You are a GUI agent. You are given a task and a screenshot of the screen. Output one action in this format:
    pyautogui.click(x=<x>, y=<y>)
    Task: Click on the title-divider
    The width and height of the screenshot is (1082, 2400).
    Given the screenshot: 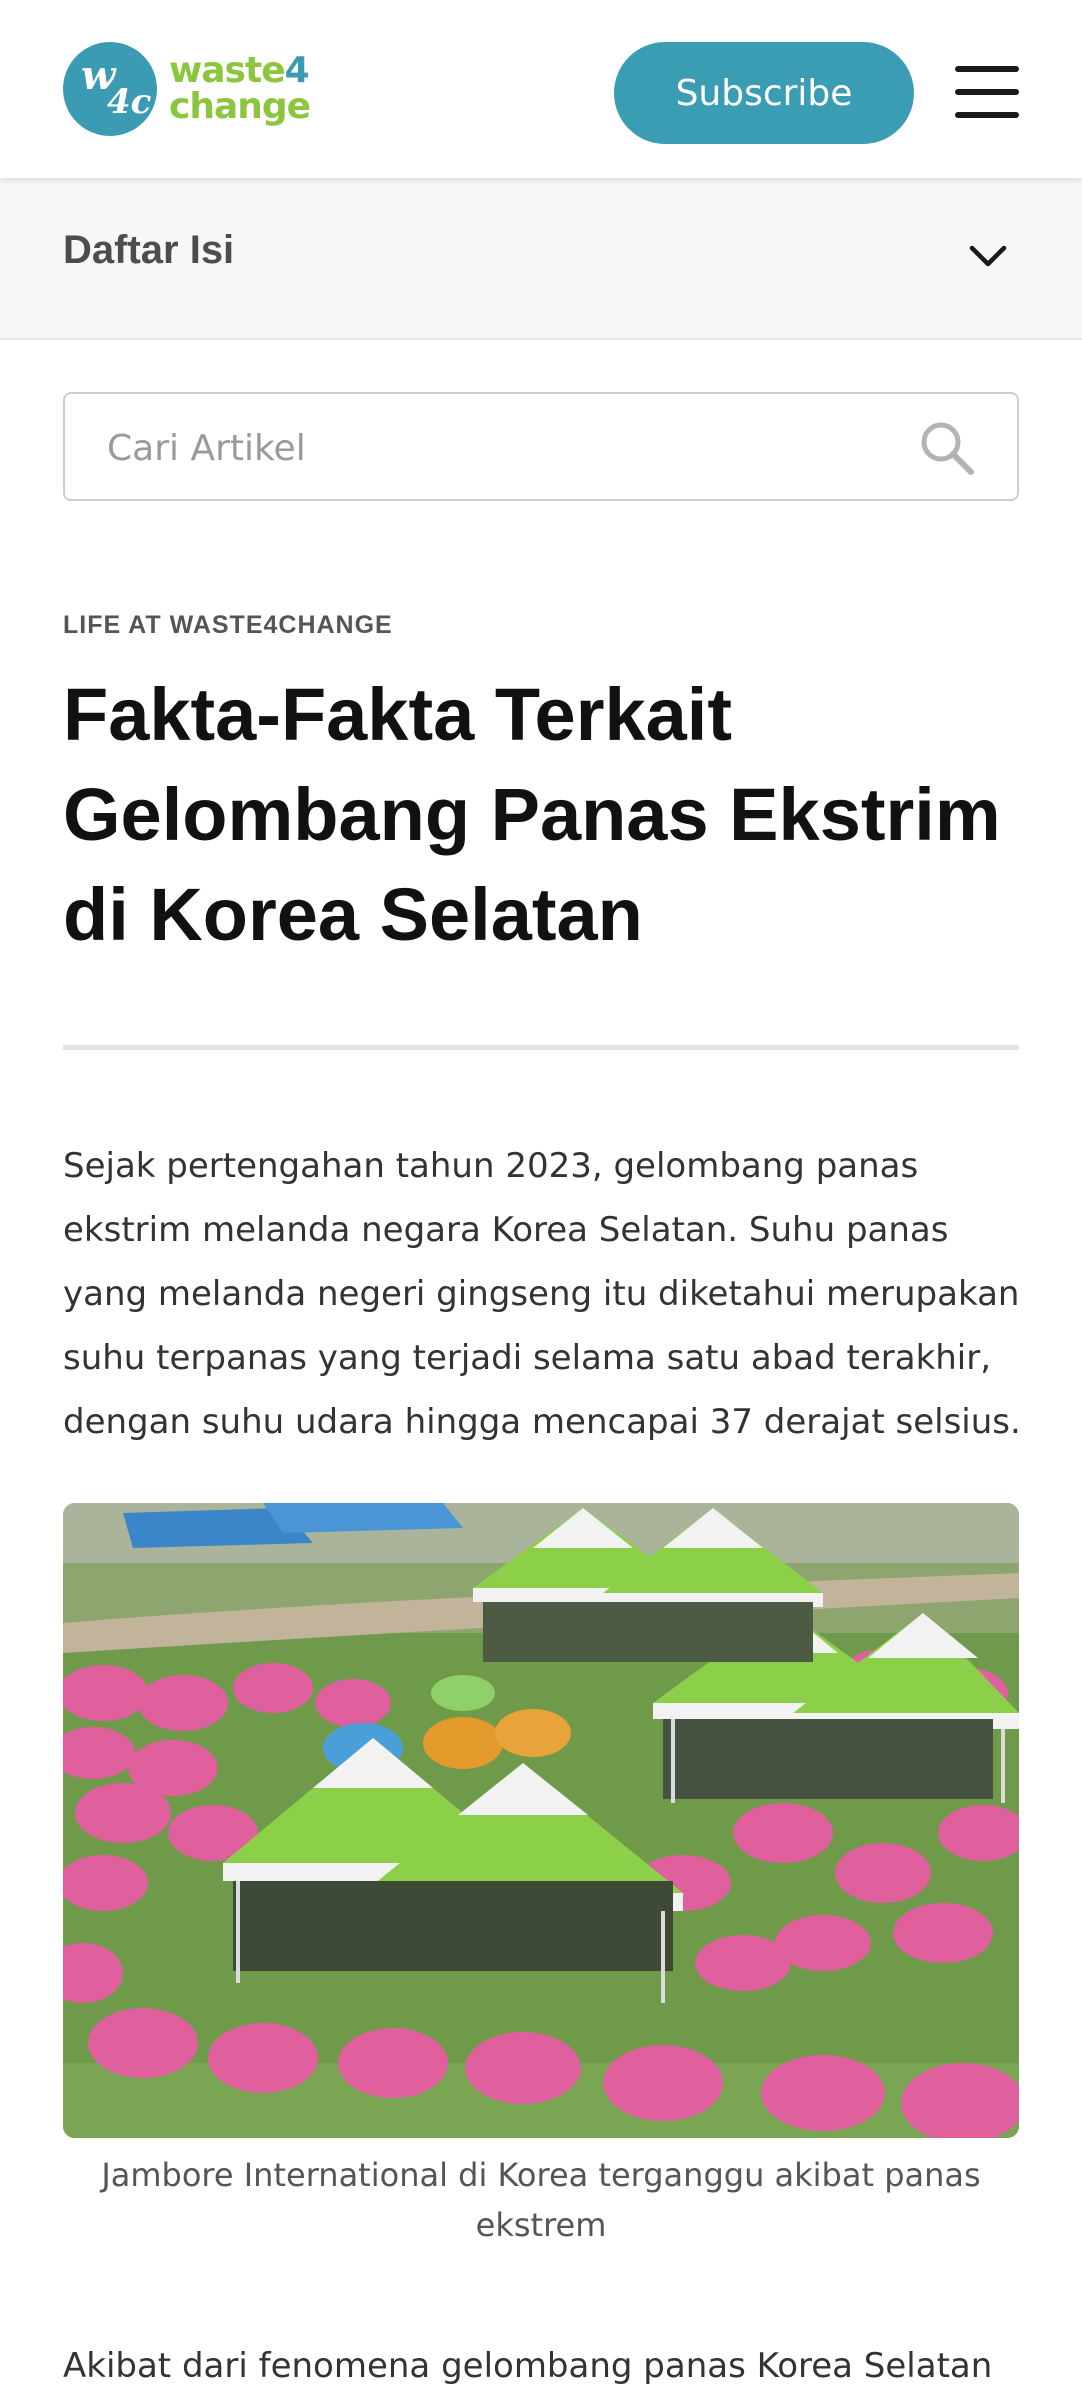 What is the action you would take?
    pyautogui.click(x=541, y=1047)
    